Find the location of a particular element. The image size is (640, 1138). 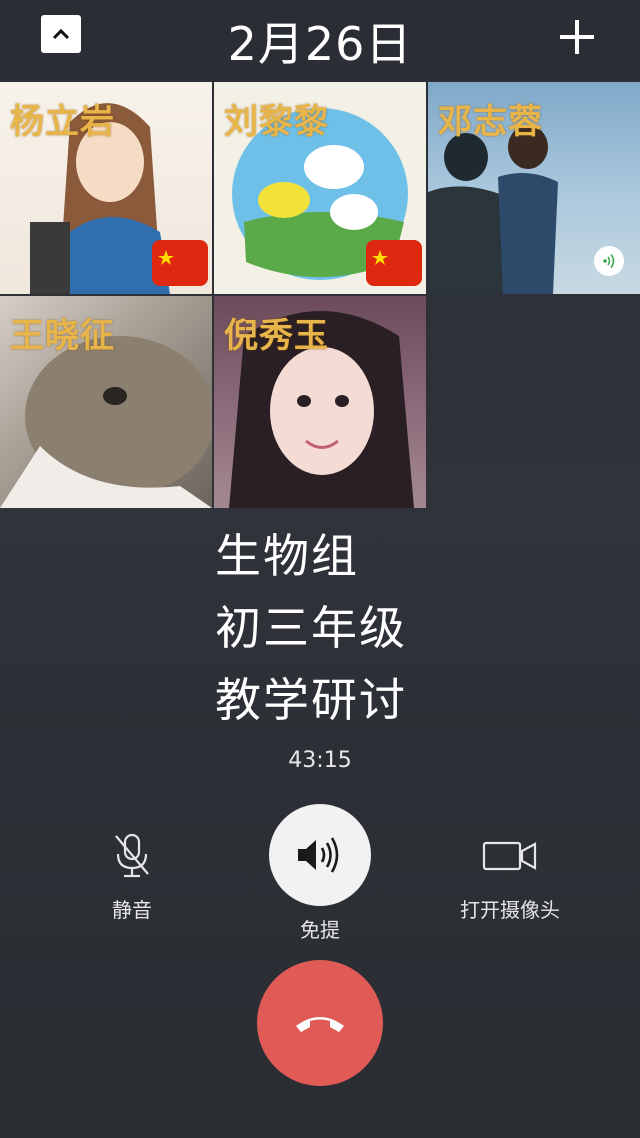

mute-label: 静音 is located at coordinates (132, 910).